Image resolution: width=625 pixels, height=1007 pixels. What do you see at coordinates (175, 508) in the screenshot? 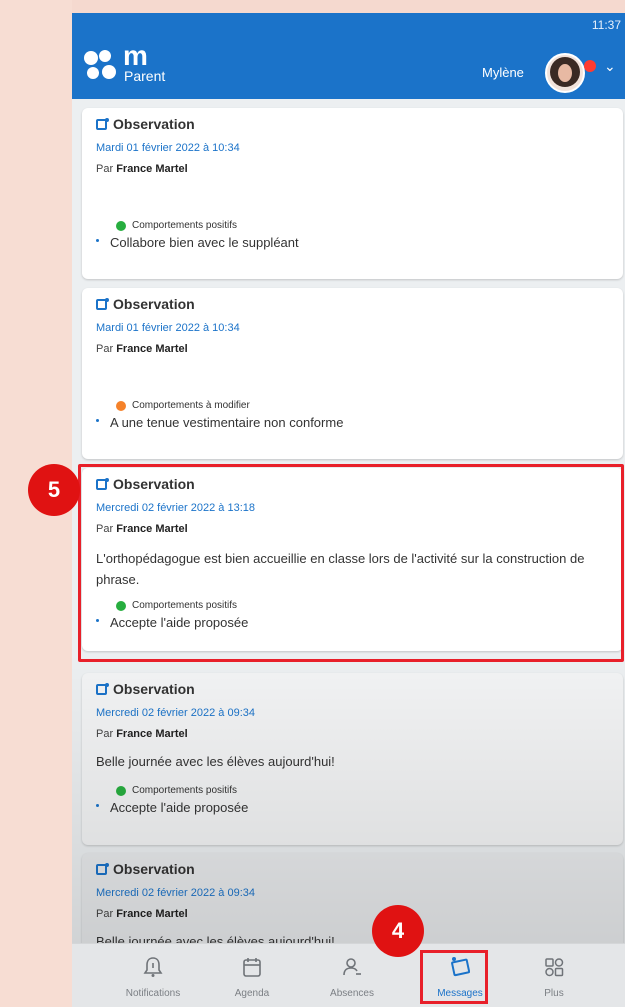
I see `card-date: Mercredi 02 février 2022 à 13:18` at bounding box center [175, 508].